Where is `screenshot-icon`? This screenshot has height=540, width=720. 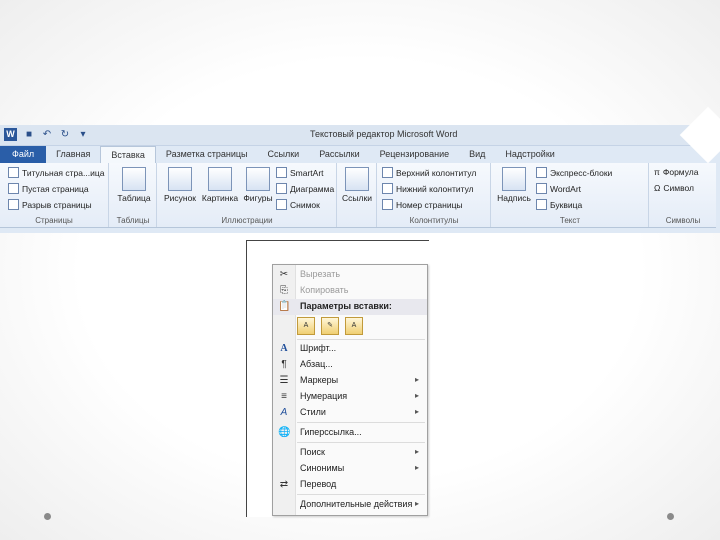
screenshot-icon is located at coordinates (281, 204).